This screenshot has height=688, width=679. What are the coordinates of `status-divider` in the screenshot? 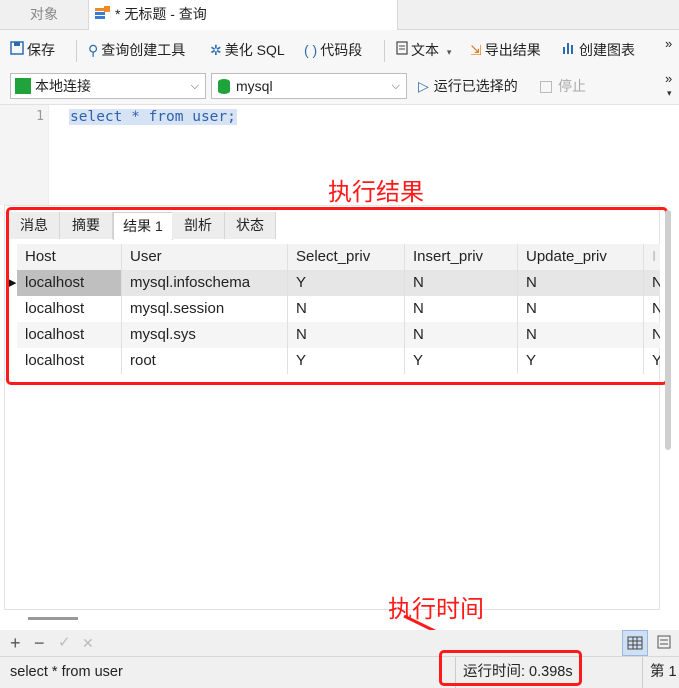 It's located at (642, 672).